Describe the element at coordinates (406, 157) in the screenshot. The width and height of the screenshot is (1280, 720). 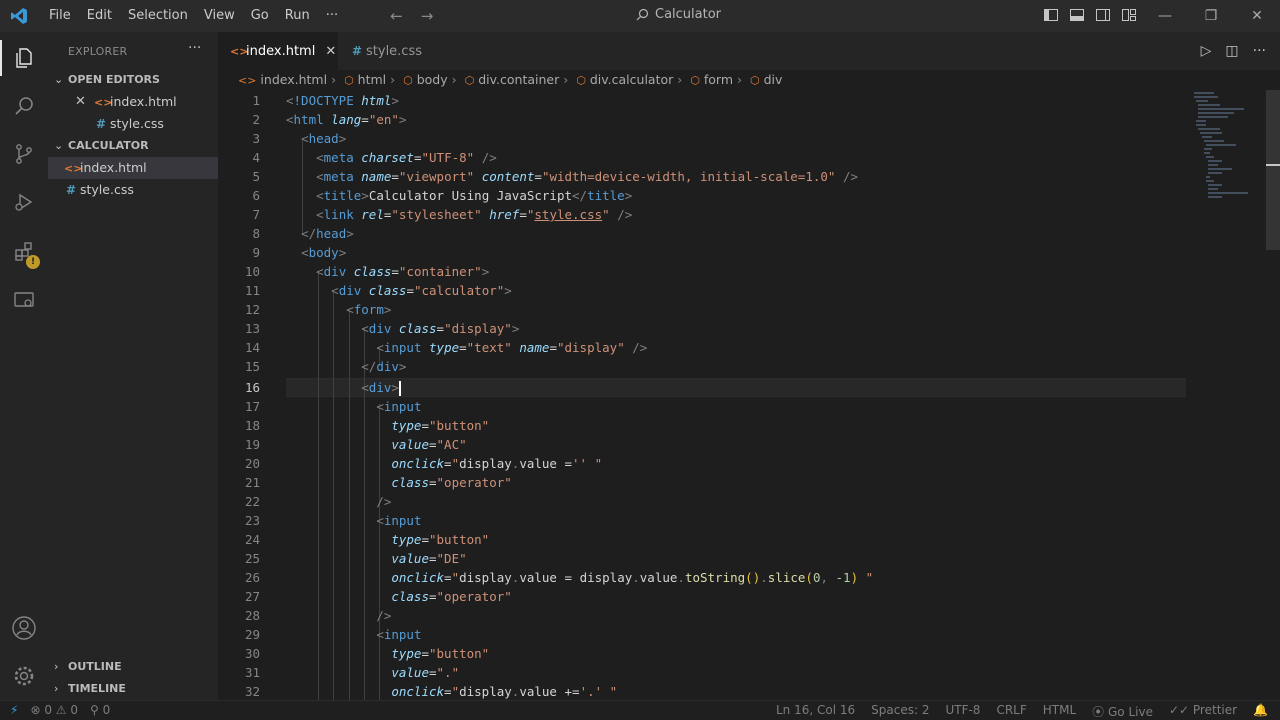
I see `code-text: <meta charset="UTF-8" />` at that location.